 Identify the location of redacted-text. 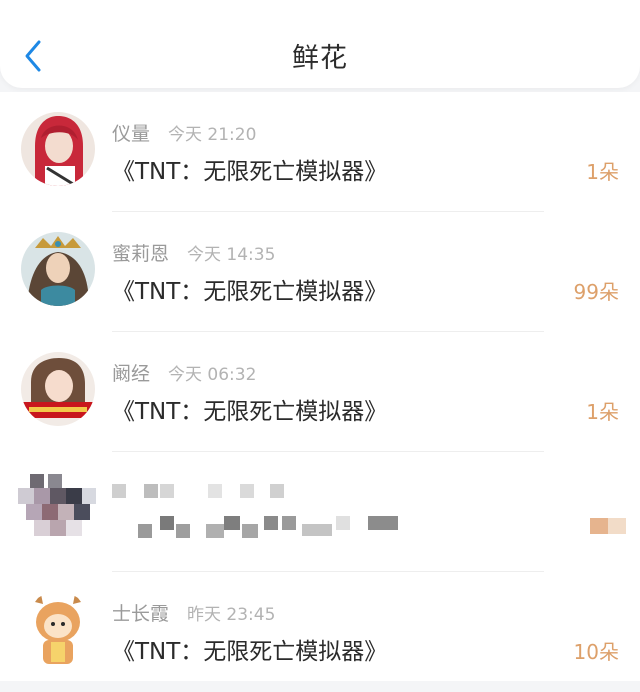
(258, 515).